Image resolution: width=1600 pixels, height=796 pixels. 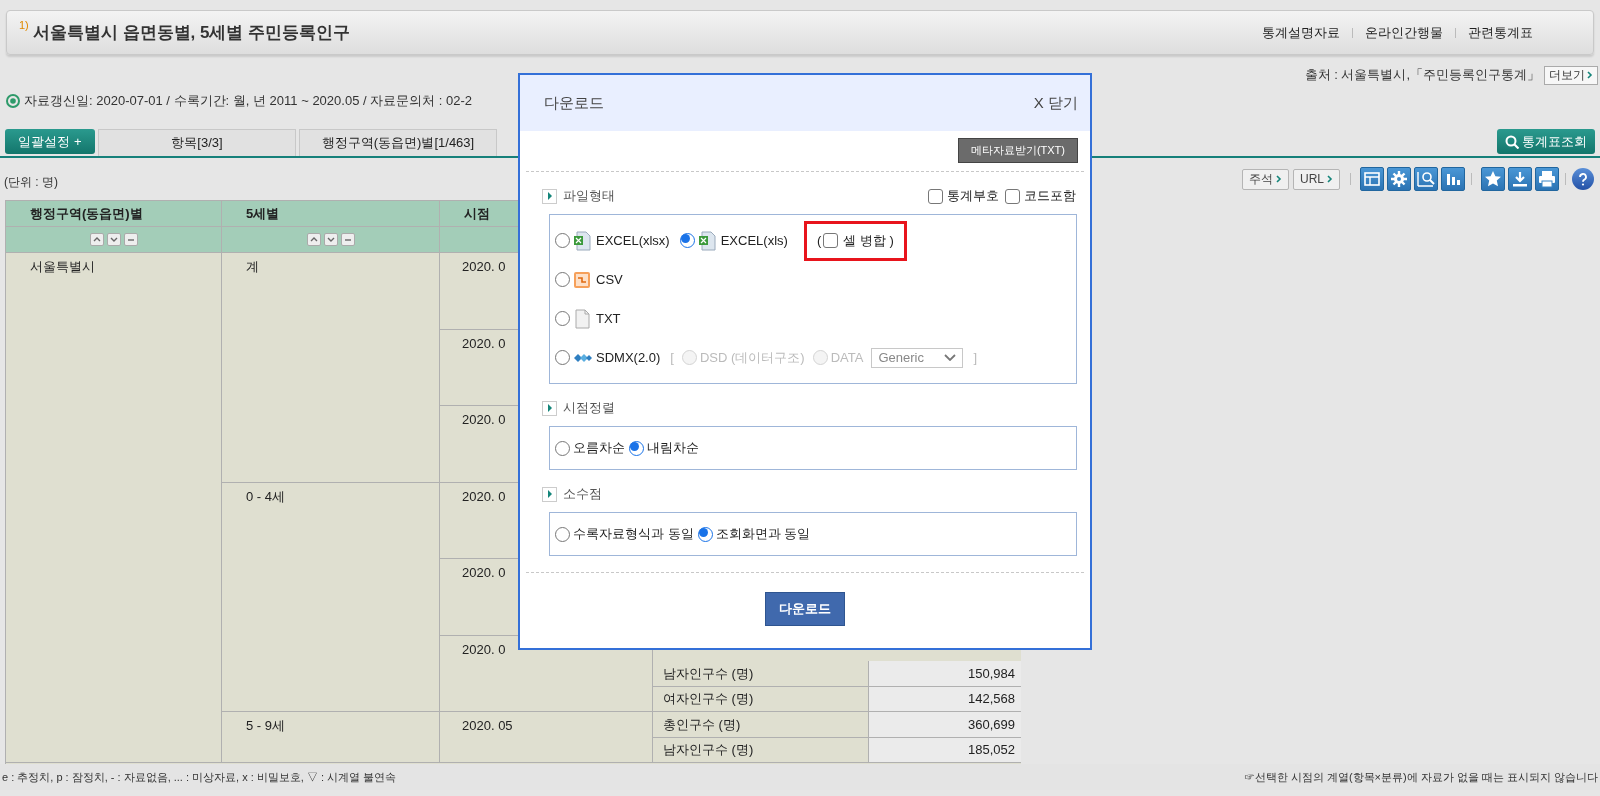 What do you see at coordinates (950, 357) in the screenshot?
I see `chevron-down-icon` at bounding box center [950, 357].